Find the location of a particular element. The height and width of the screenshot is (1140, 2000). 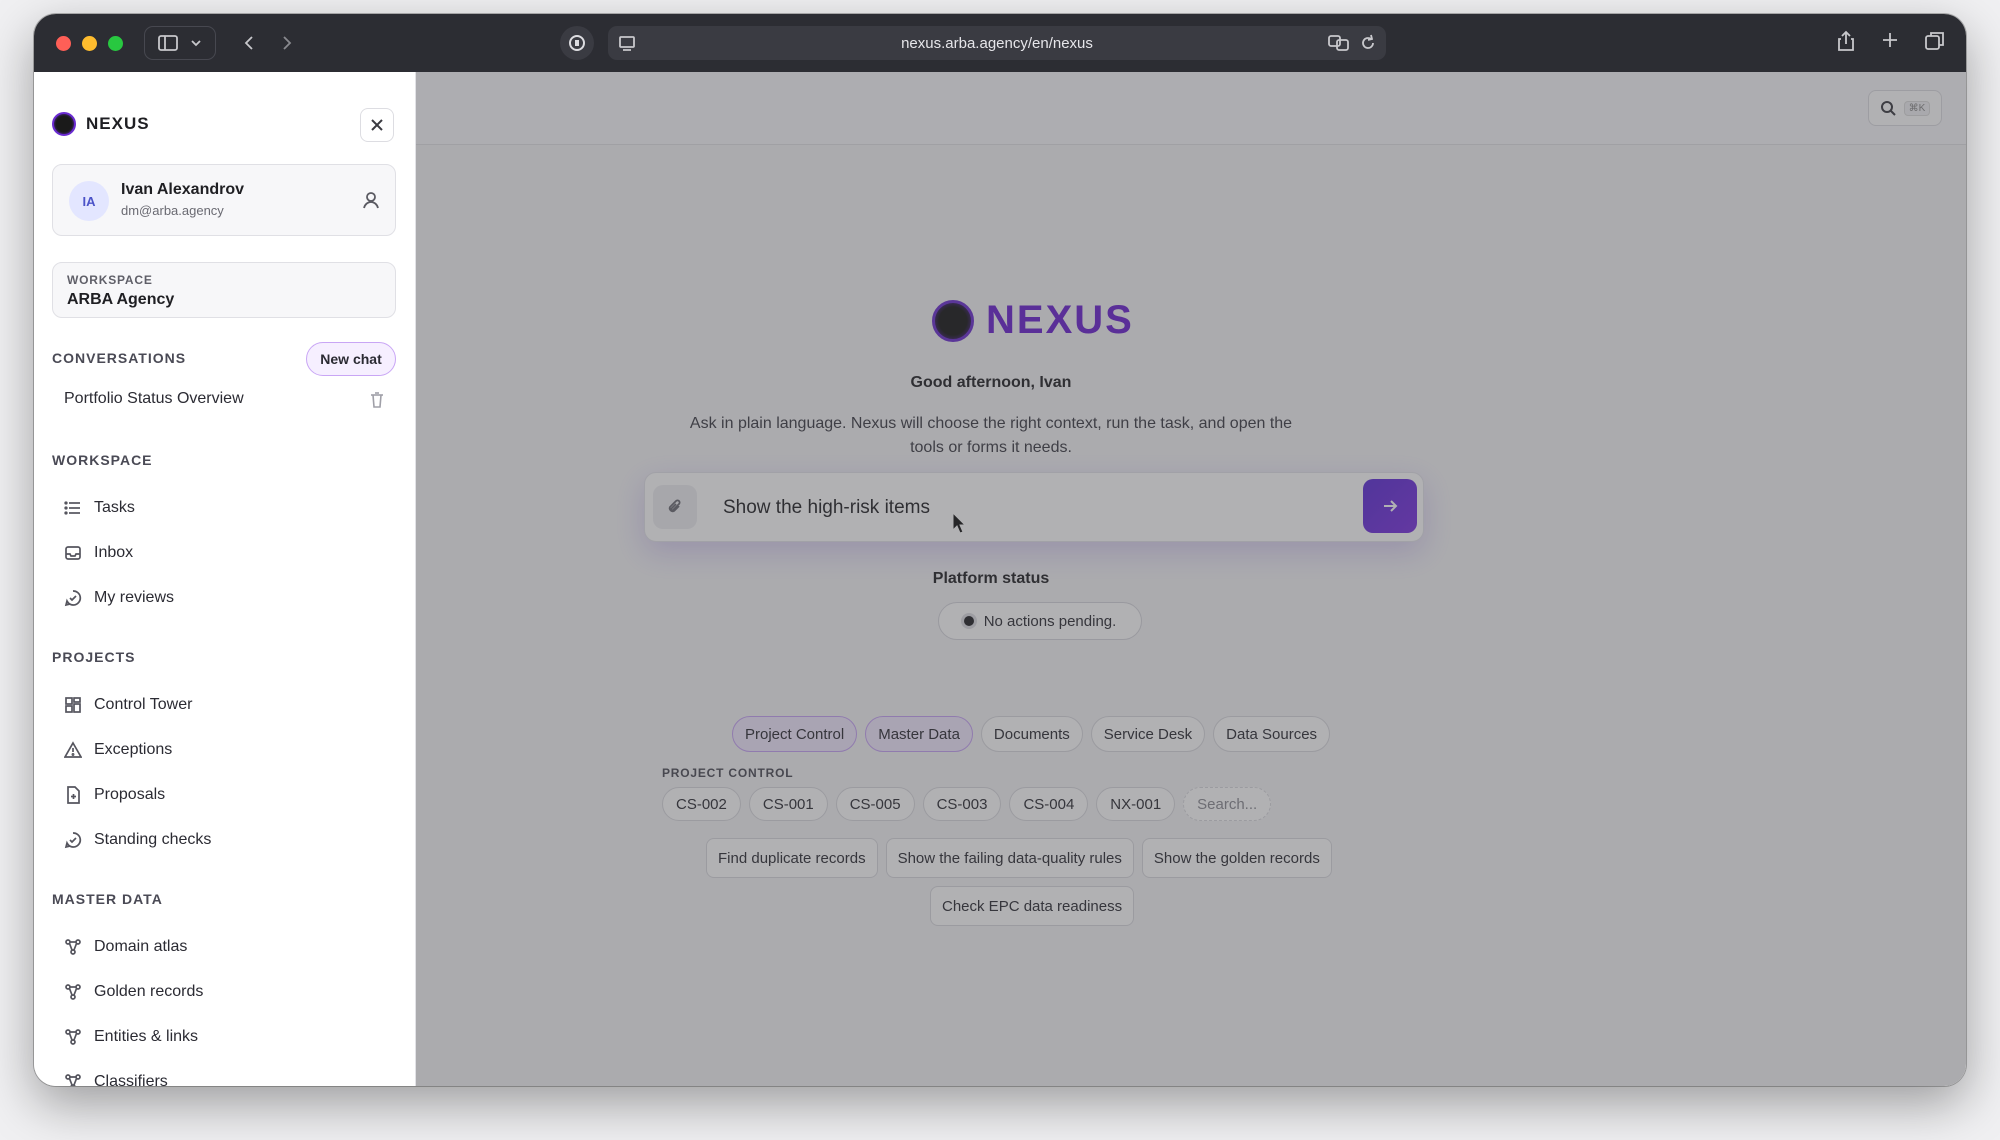

main-topbar: ⌘K is located at coordinates (1191, 108).